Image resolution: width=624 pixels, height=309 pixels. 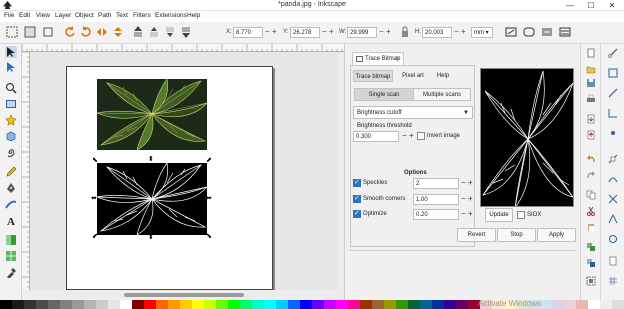 I want to click on zoom-tool-icon, so click(x=11, y=88).